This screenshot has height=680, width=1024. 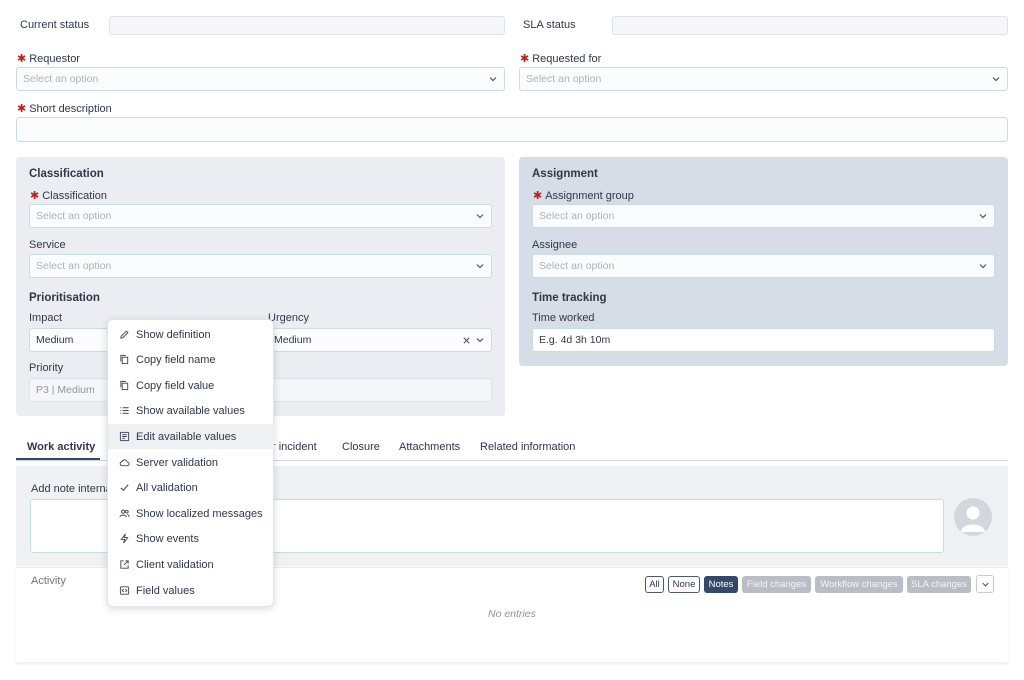 What do you see at coordinates (429, 447) in the screenshot?
I see `tab-attachments: Attachments` at bounding box center [429, 447].